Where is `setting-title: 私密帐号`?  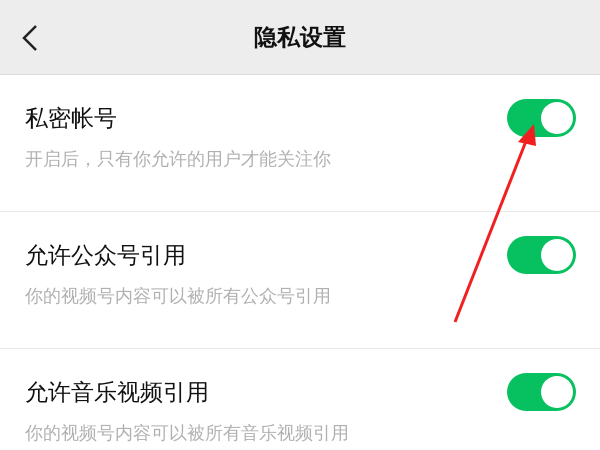 setting-title: 私密帐号 is located at coordinates (71, 119).